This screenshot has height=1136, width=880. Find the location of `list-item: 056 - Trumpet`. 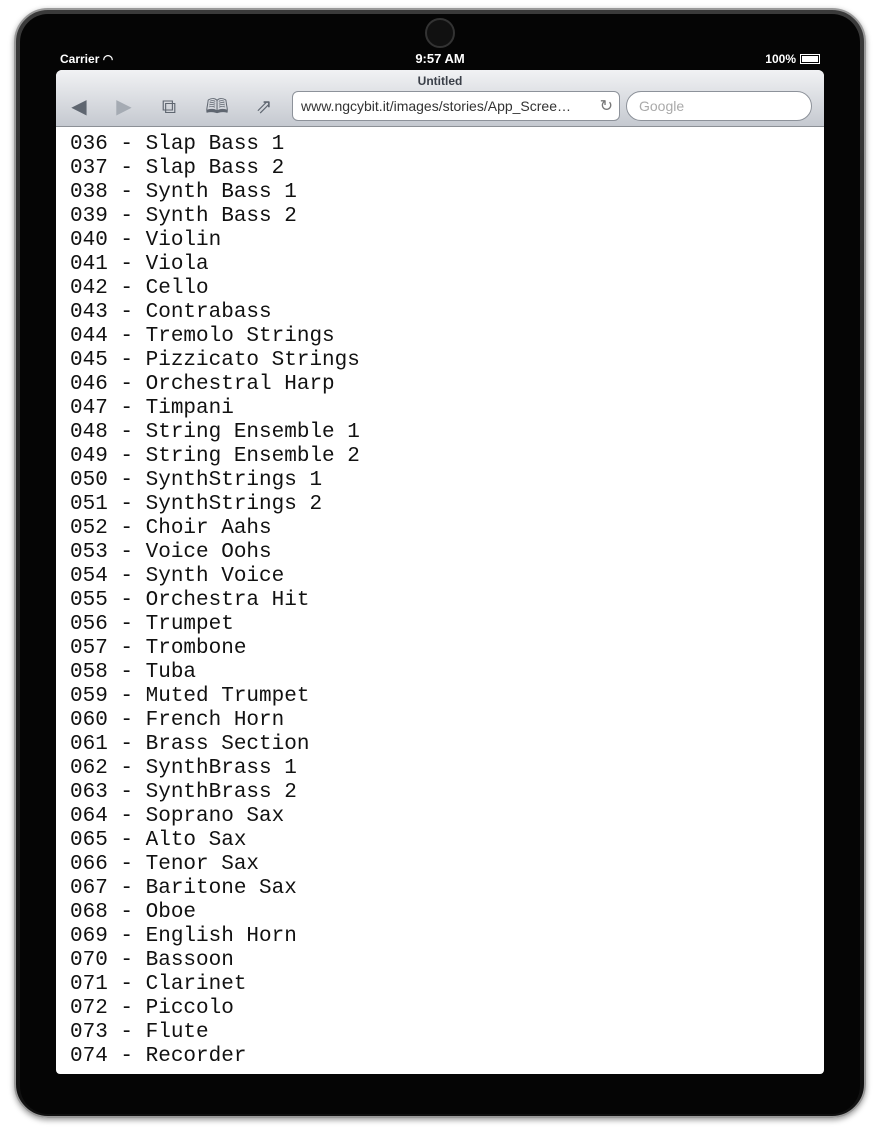

list-item: 056 - Trumpet is located at coordinates (152, 624).